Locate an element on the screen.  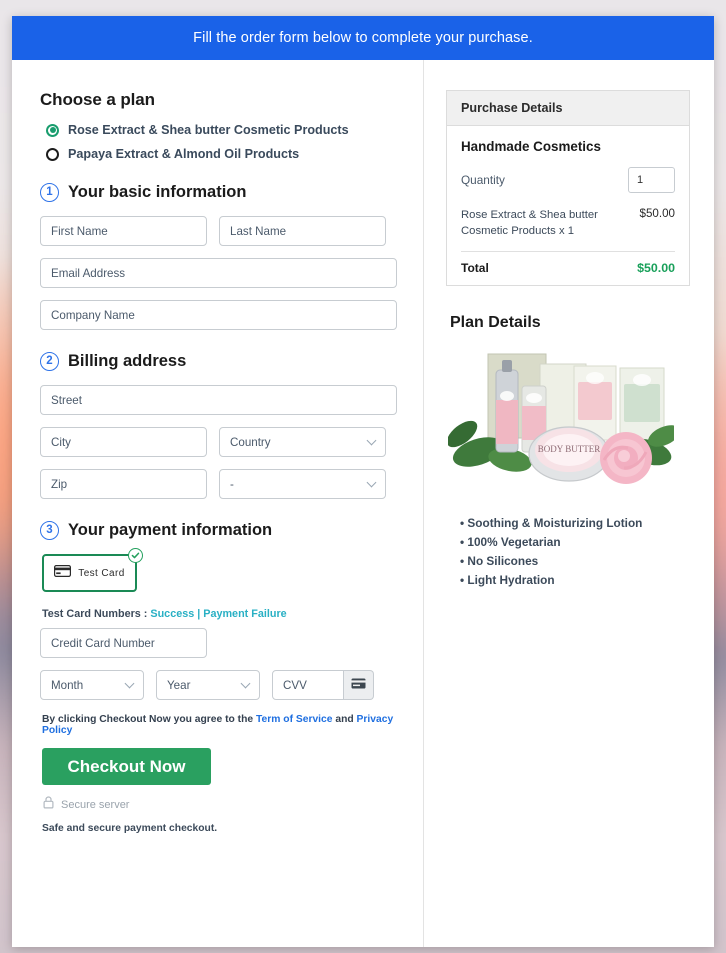
quantity-label: Quantity is located at coordinates (483, 180).